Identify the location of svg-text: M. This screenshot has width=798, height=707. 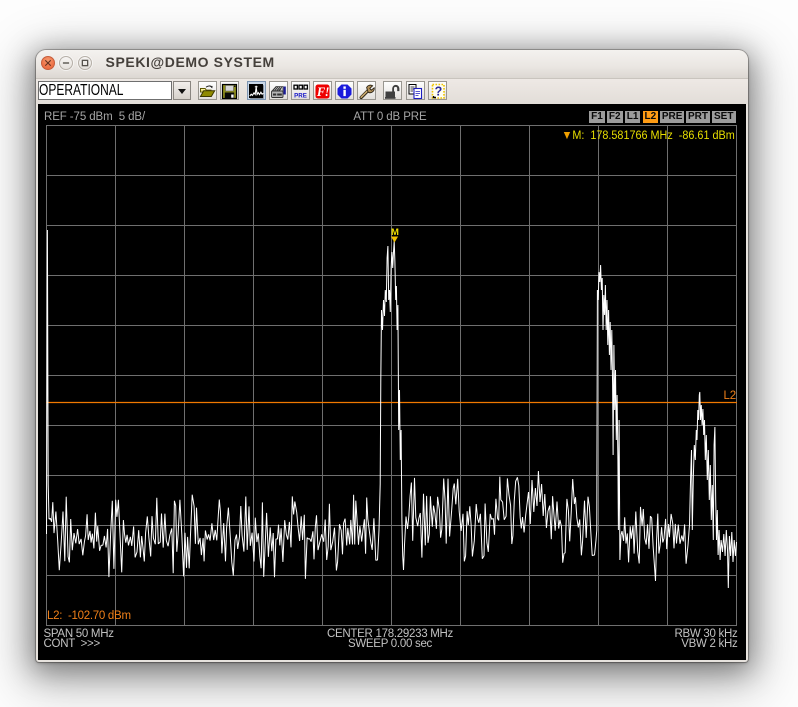
(395, 232).